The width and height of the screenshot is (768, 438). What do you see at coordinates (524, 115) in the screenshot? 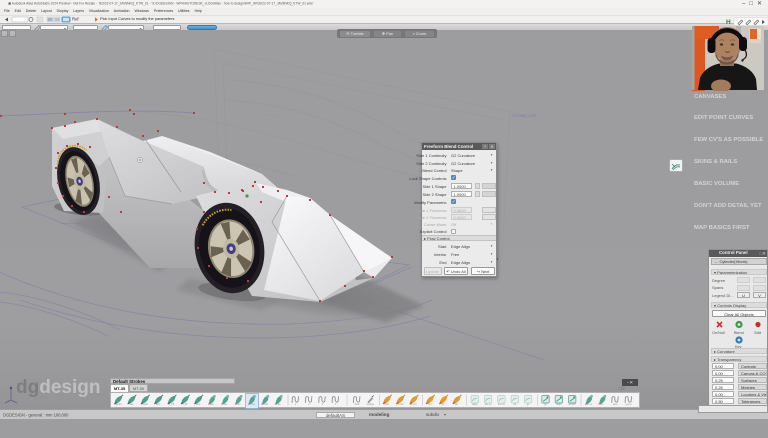
I see `svg-text: Canvas_L#1` at bounding box center [524, 115].